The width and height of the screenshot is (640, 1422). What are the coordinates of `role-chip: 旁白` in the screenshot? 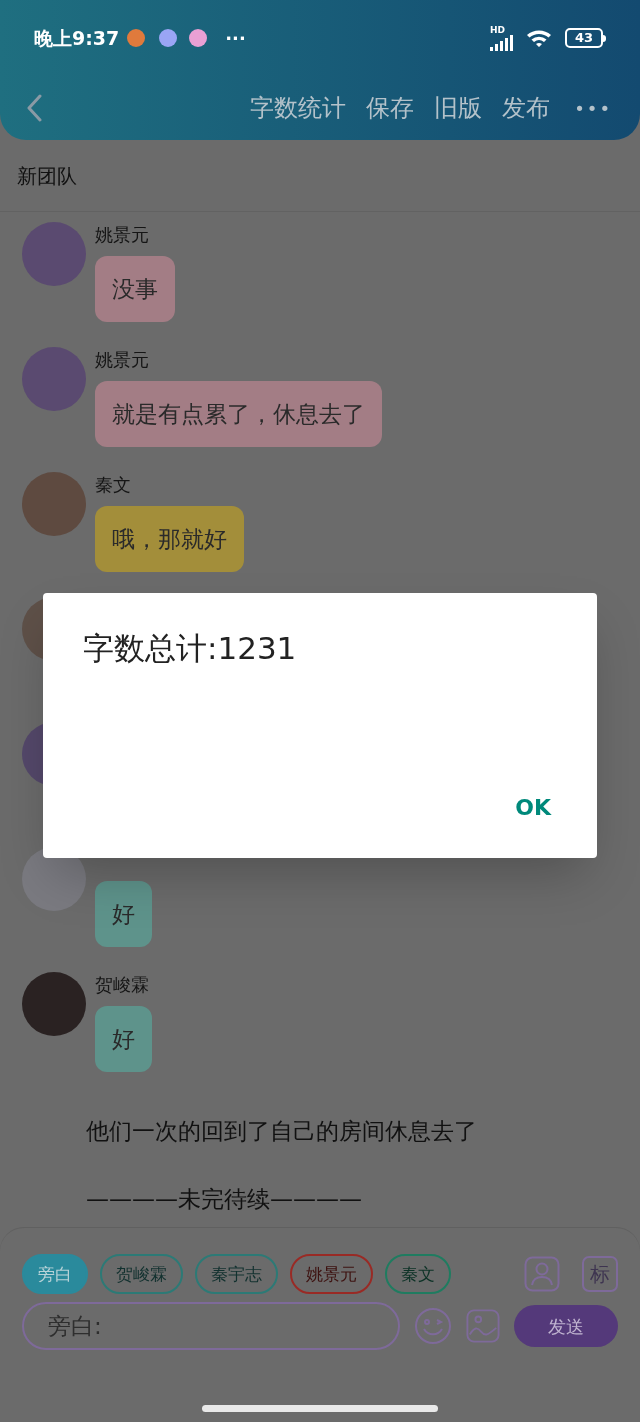 It's located at (55, 1274).